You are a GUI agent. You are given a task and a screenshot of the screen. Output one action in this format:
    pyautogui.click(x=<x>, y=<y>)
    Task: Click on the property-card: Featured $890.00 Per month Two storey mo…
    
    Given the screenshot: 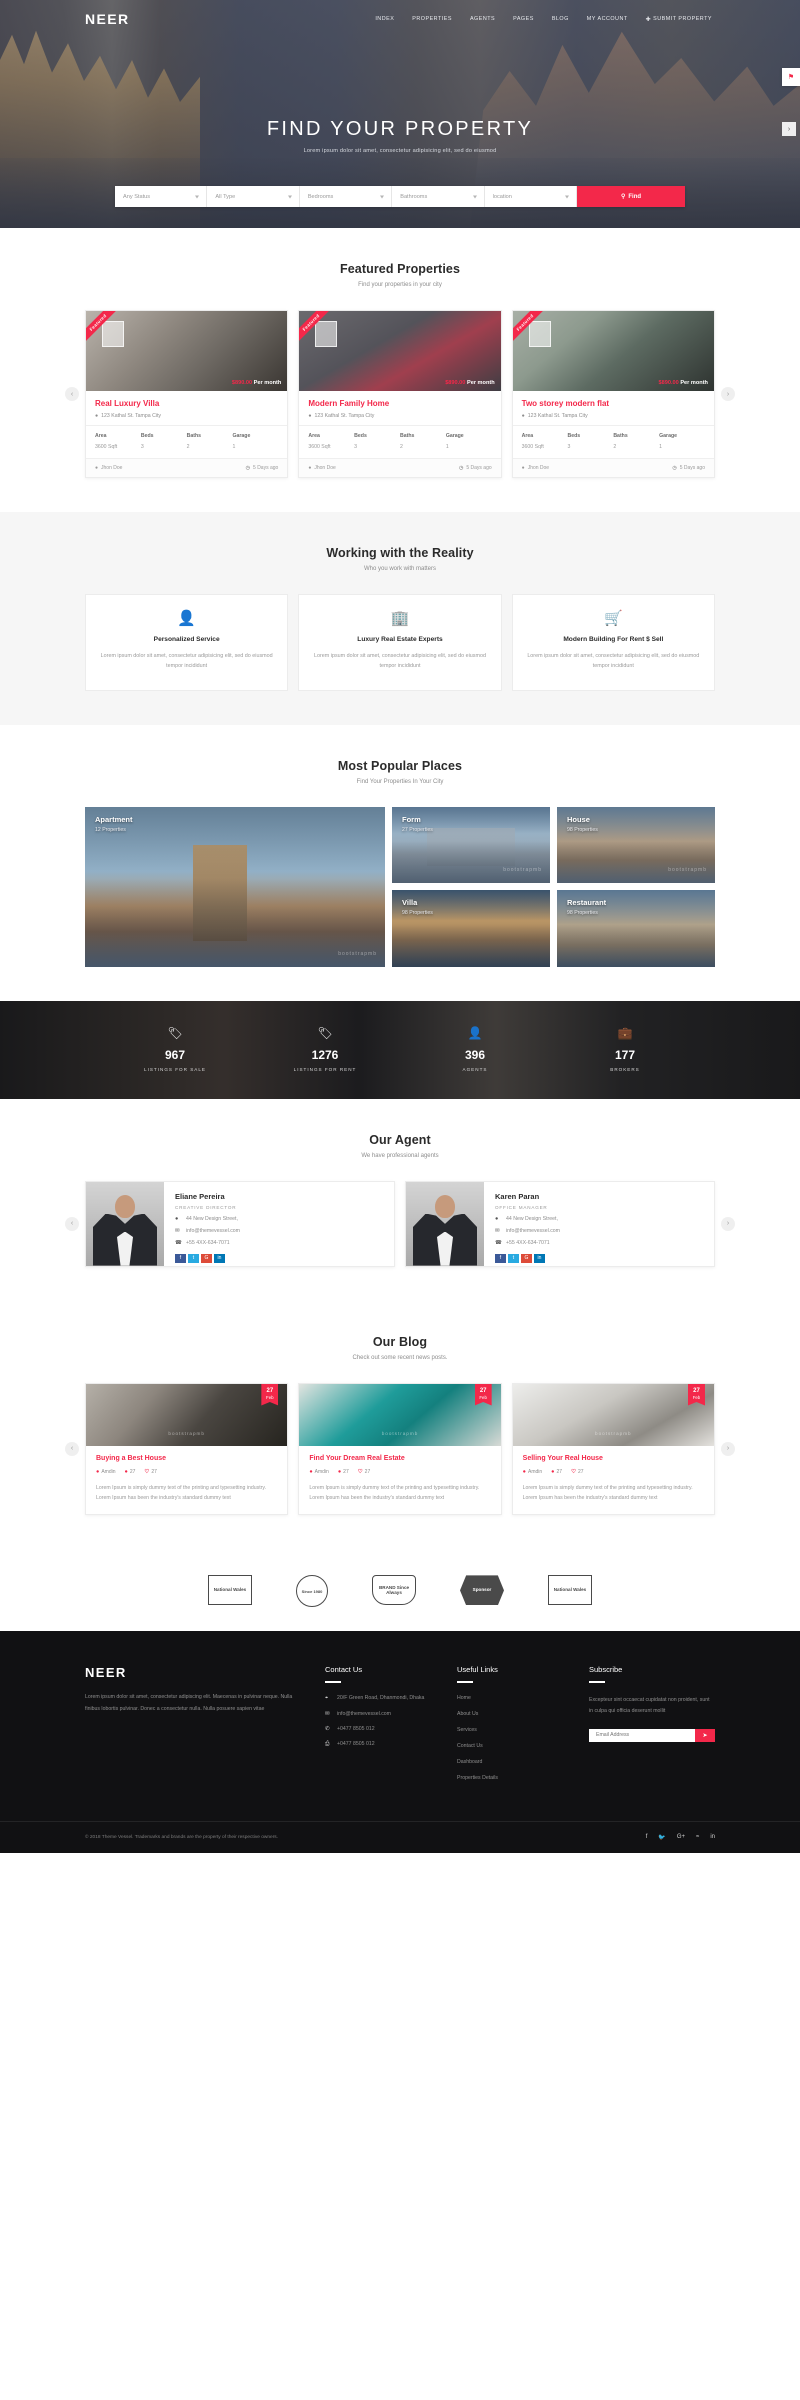 What is the action you would take?
    pyautogui.click(x=613, y=394)
    